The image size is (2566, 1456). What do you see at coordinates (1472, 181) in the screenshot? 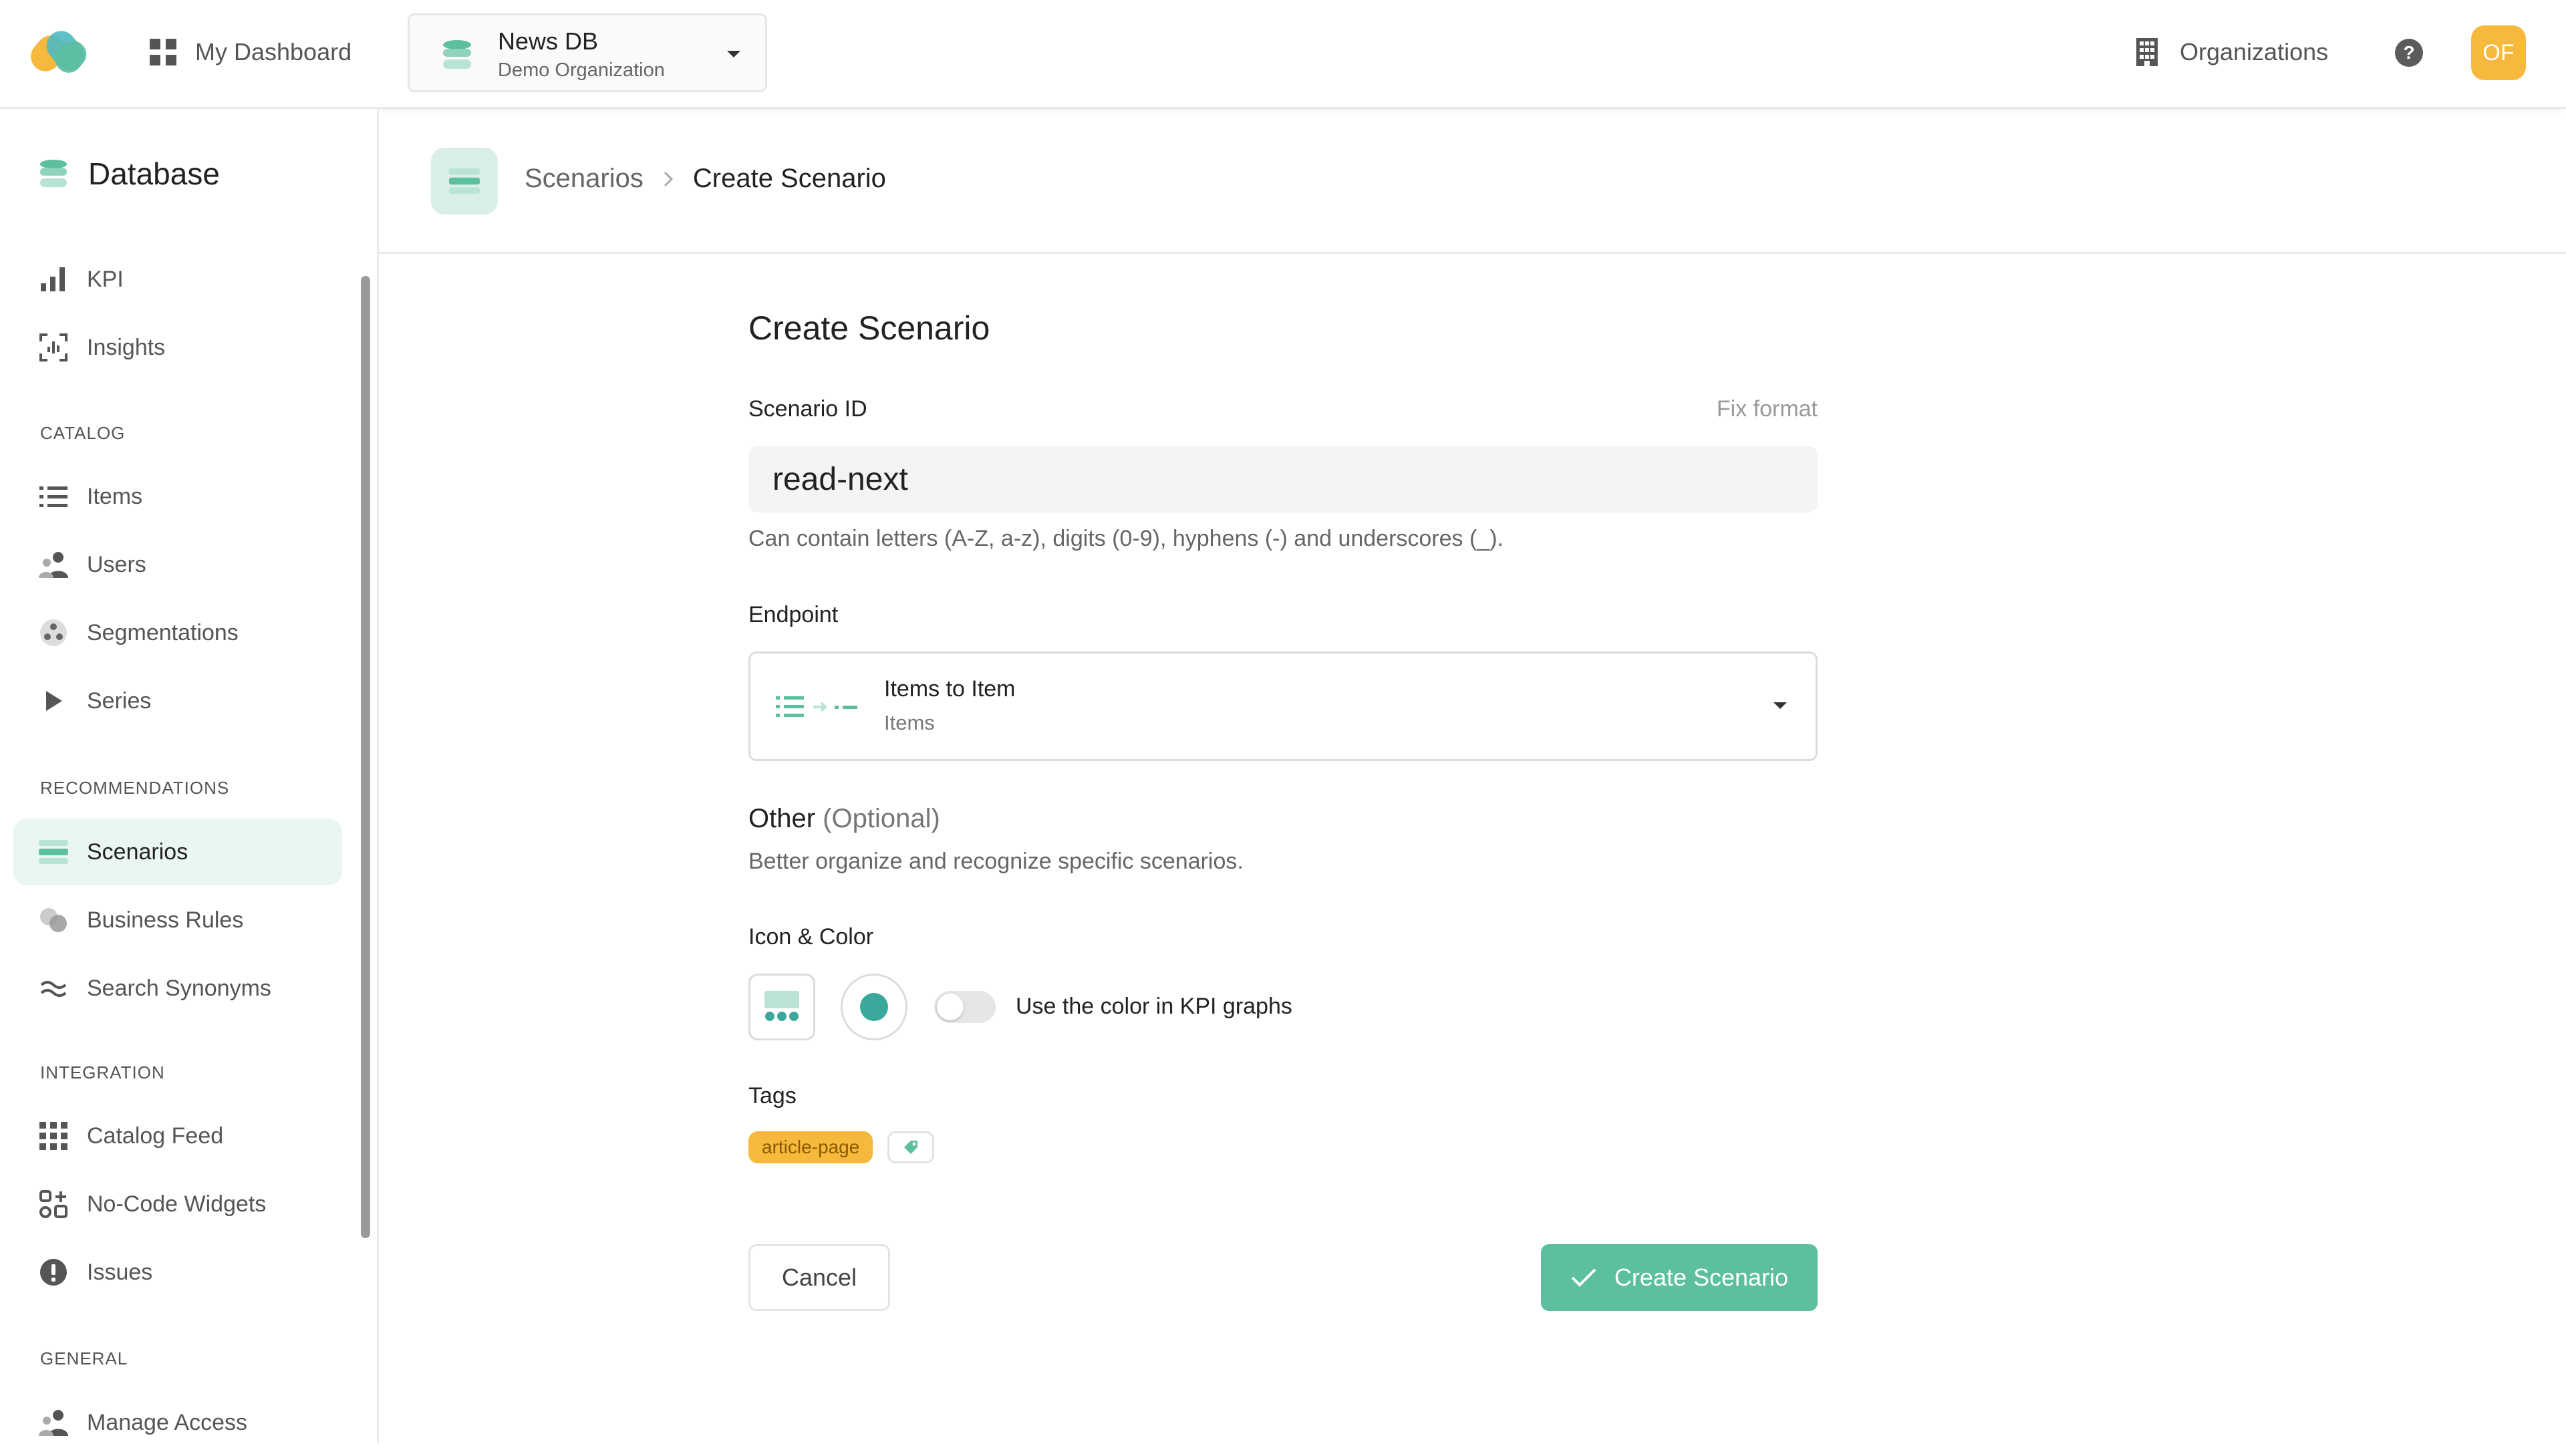
I see `breadcrumb-bar: Scenarios Create Scenario` at bounding box center [1472, 181].